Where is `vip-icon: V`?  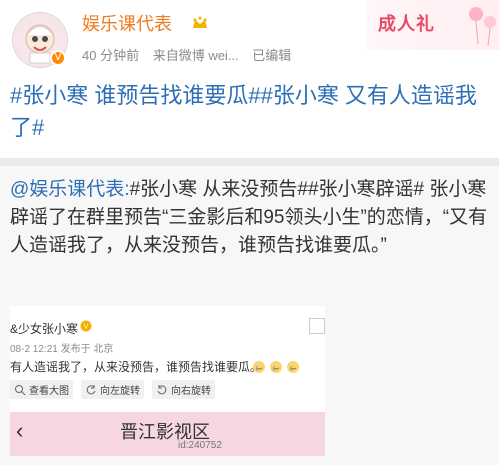
vip-icon: V is located at coordinates (86, 326).